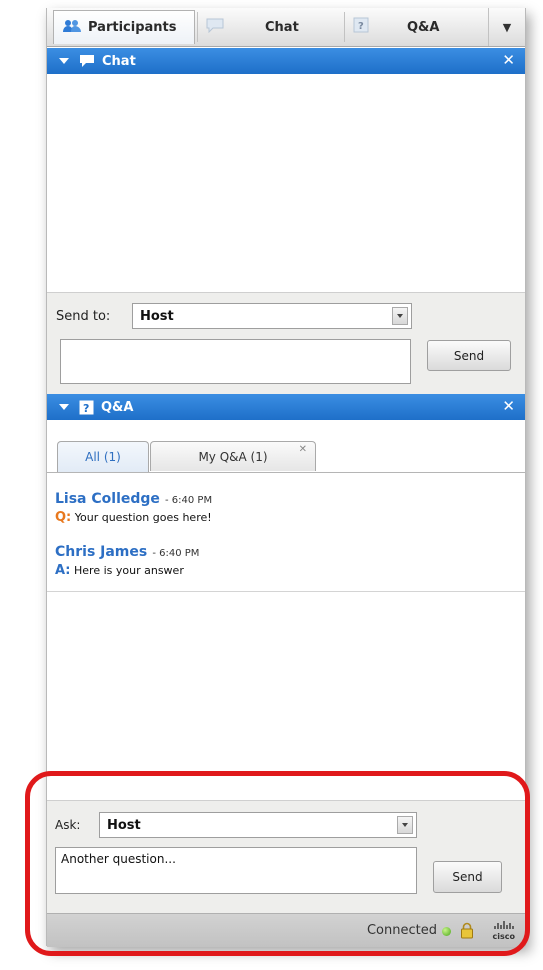 This screenshot has height=970, width=543. I want to click on qa-tab-all-label: All (1), so click(103, 457).